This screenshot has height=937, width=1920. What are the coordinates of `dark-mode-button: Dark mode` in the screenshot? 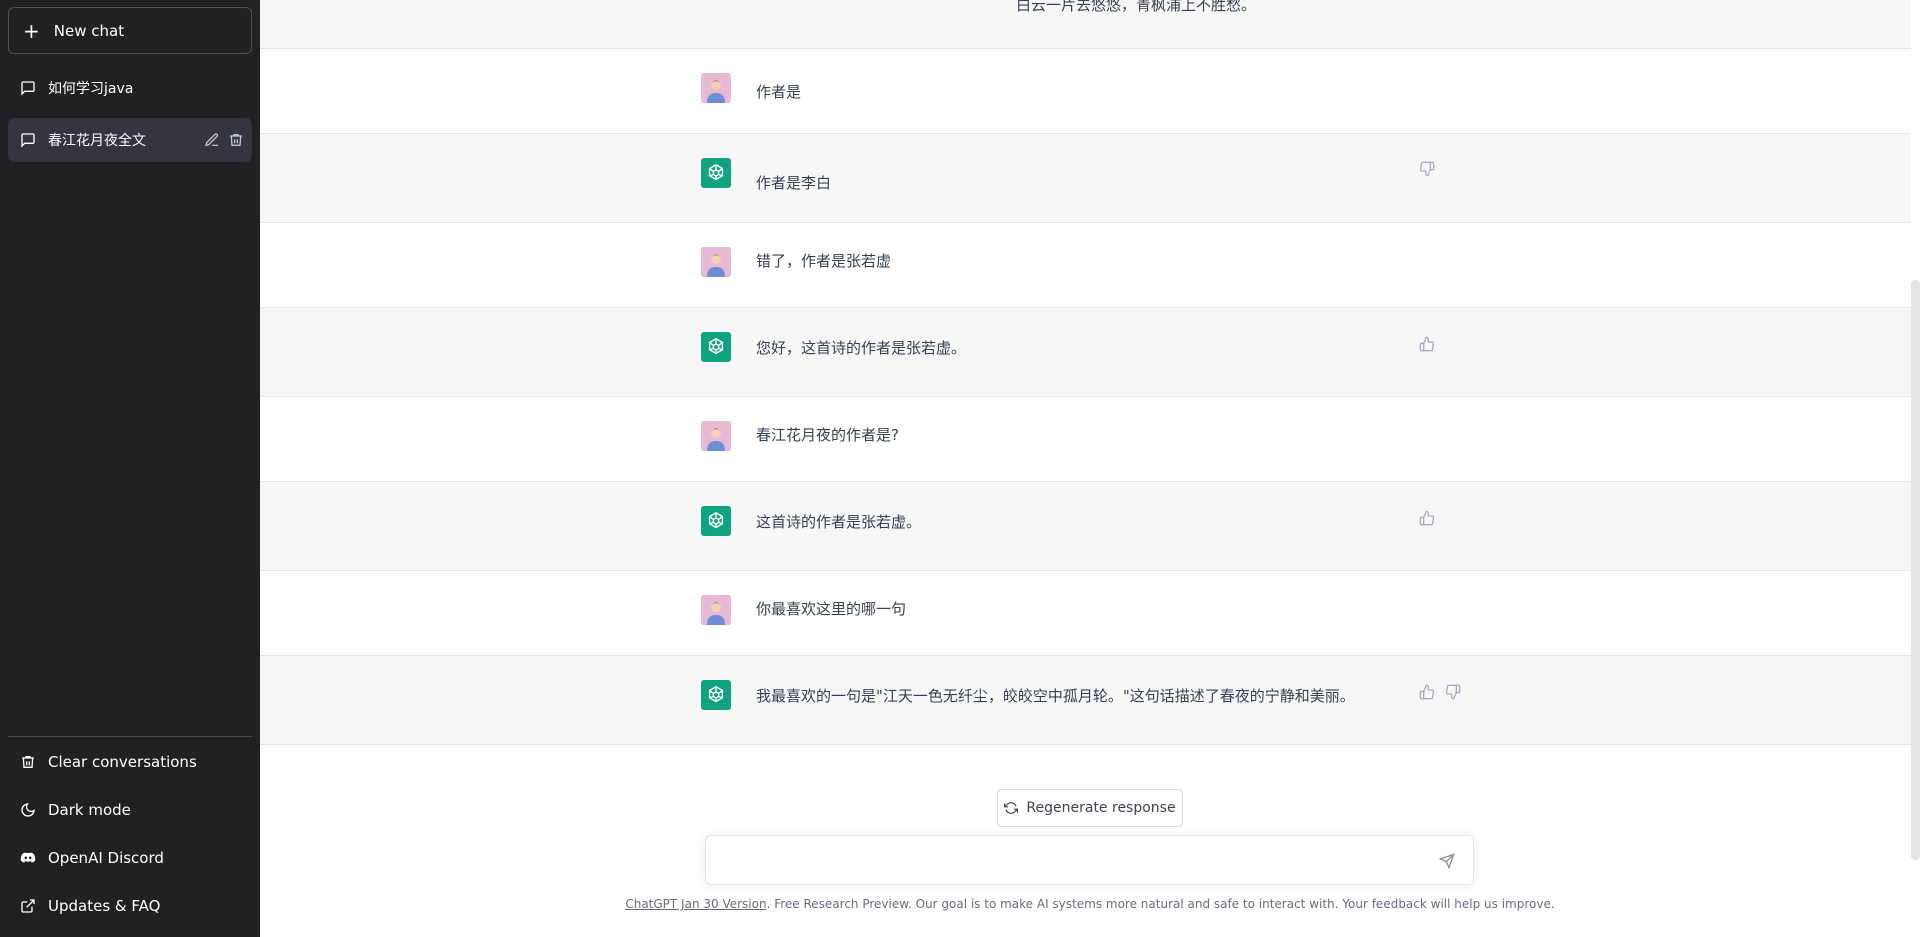 It's located at (130, 810).